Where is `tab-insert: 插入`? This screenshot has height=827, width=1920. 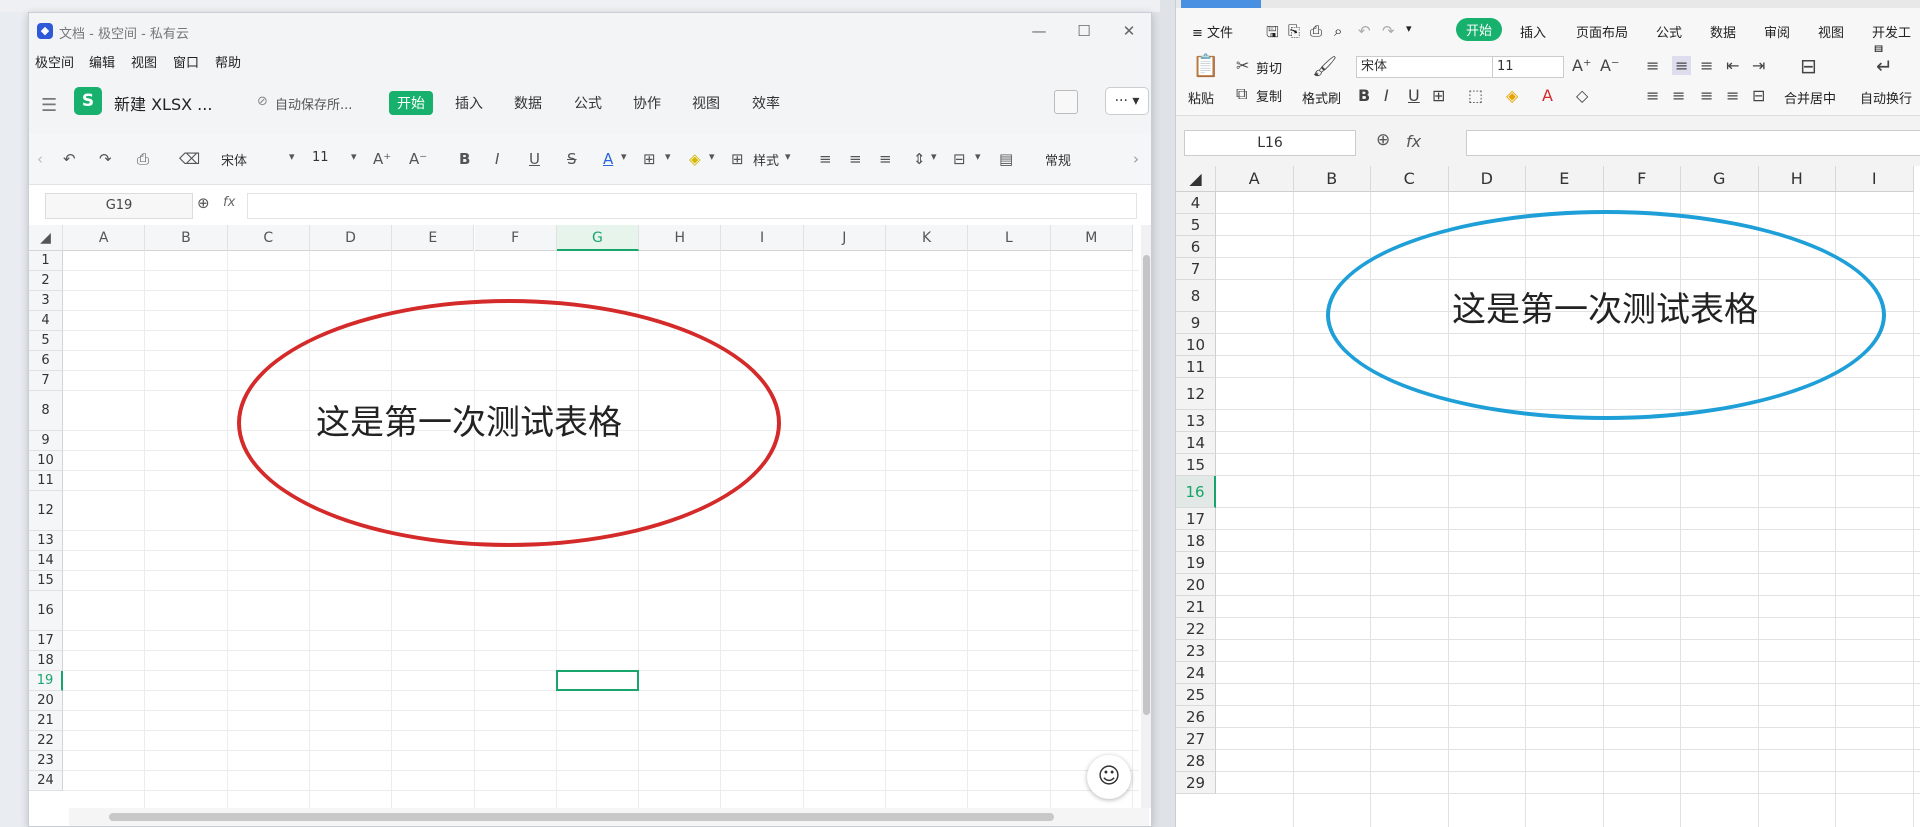 tab-insert: 插入 is located at coordinates (469, 103).